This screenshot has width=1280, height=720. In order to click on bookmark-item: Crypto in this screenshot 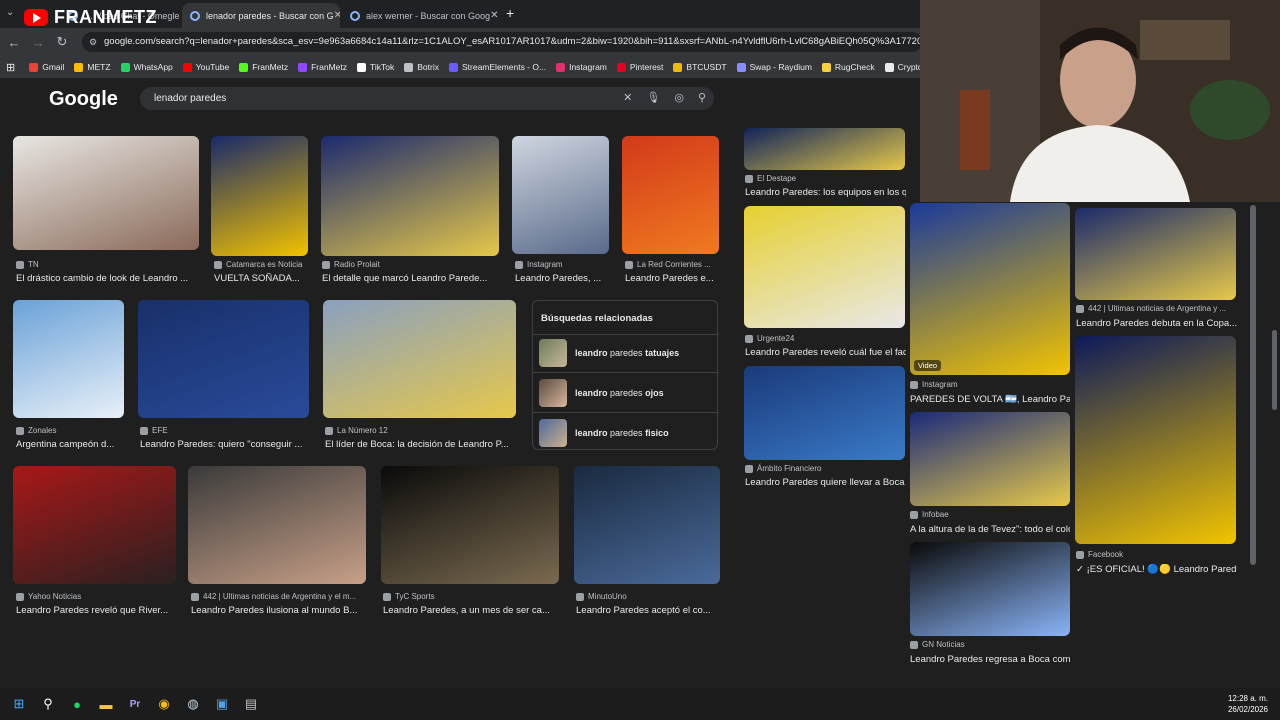, I will do `click(903, 67)`.